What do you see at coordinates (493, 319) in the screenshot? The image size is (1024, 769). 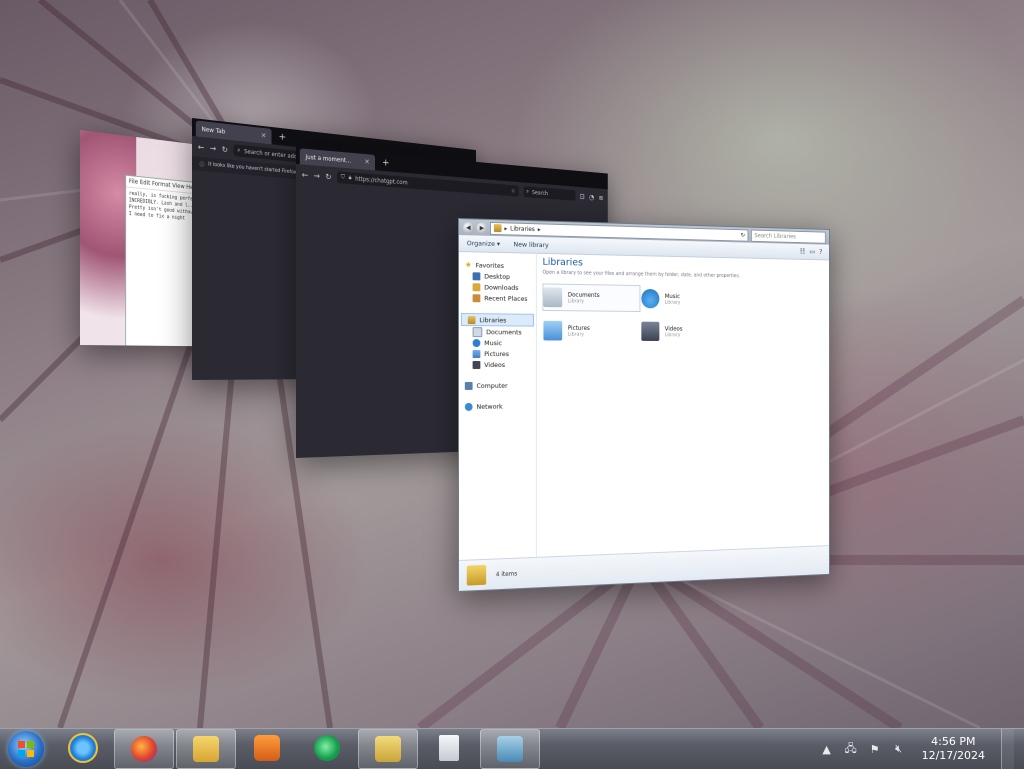 I see `nav-label: Libraries` at bounding box center [493, 319].